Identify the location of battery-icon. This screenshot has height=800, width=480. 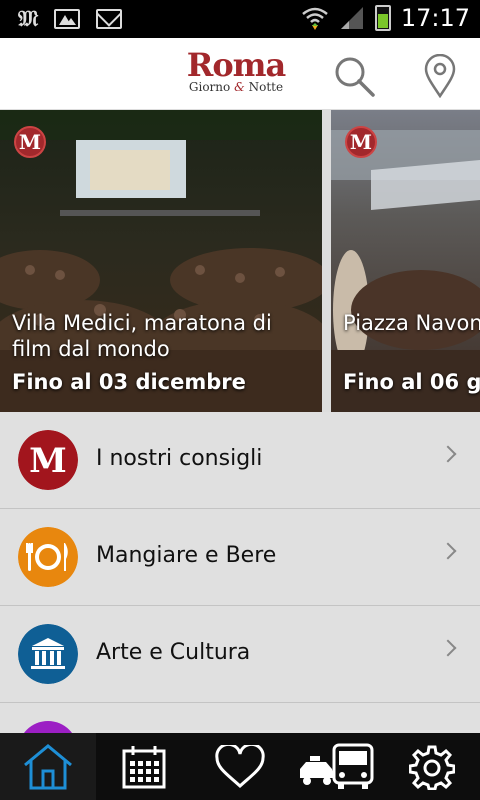
(382, 18).